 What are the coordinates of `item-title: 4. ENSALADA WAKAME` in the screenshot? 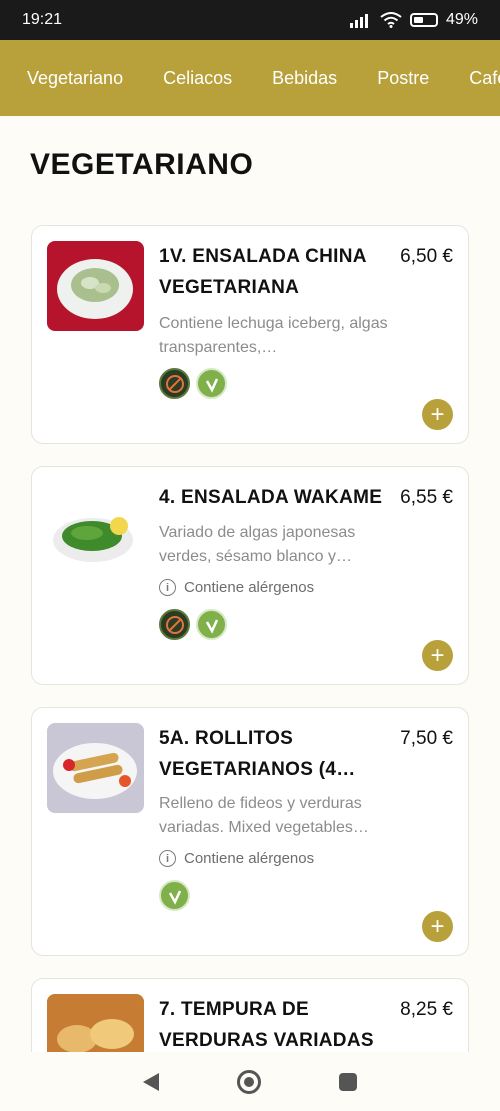 It's located at (271, 497).